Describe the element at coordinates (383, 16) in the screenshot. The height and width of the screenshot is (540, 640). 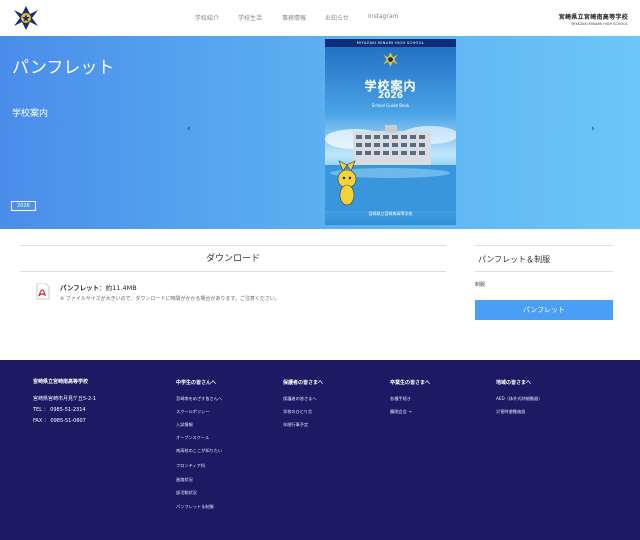
I see `nav-instagram: Instagram` at that location.